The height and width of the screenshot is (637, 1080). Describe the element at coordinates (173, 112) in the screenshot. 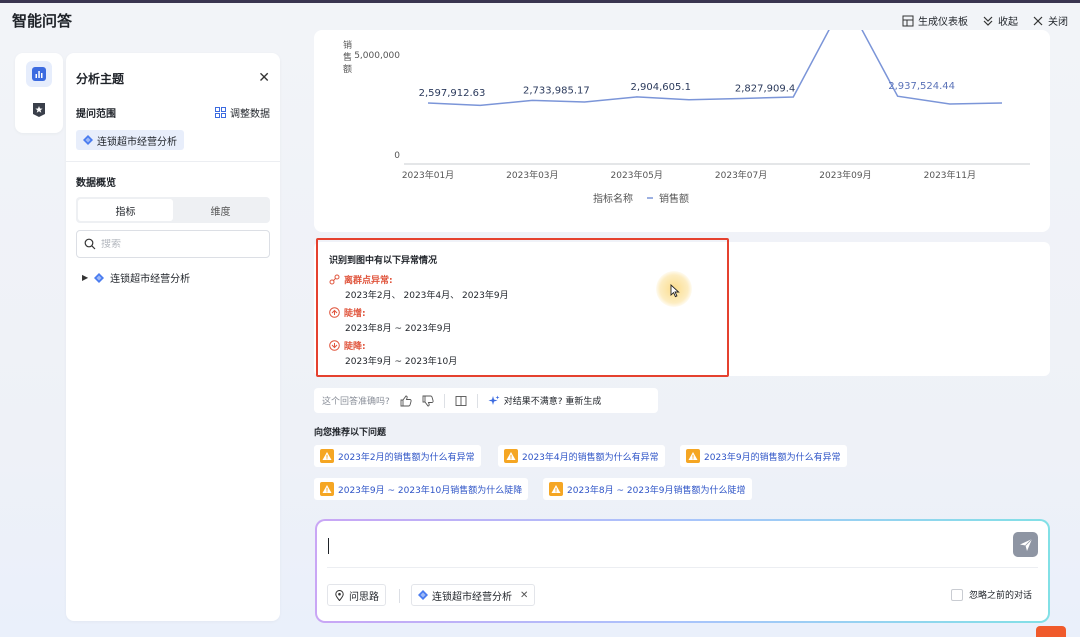

I see `scope-row: 提问范围 调整数据` at that location.